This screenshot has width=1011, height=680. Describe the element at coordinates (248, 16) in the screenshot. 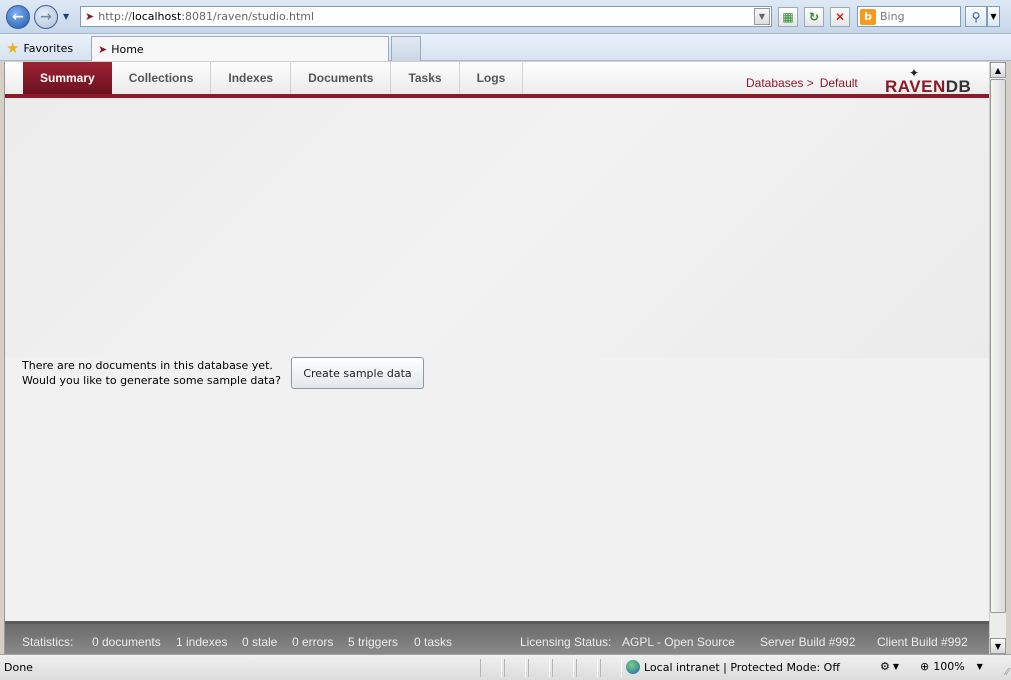

I see `url-path: :8081/raven/studio.html` at that location.